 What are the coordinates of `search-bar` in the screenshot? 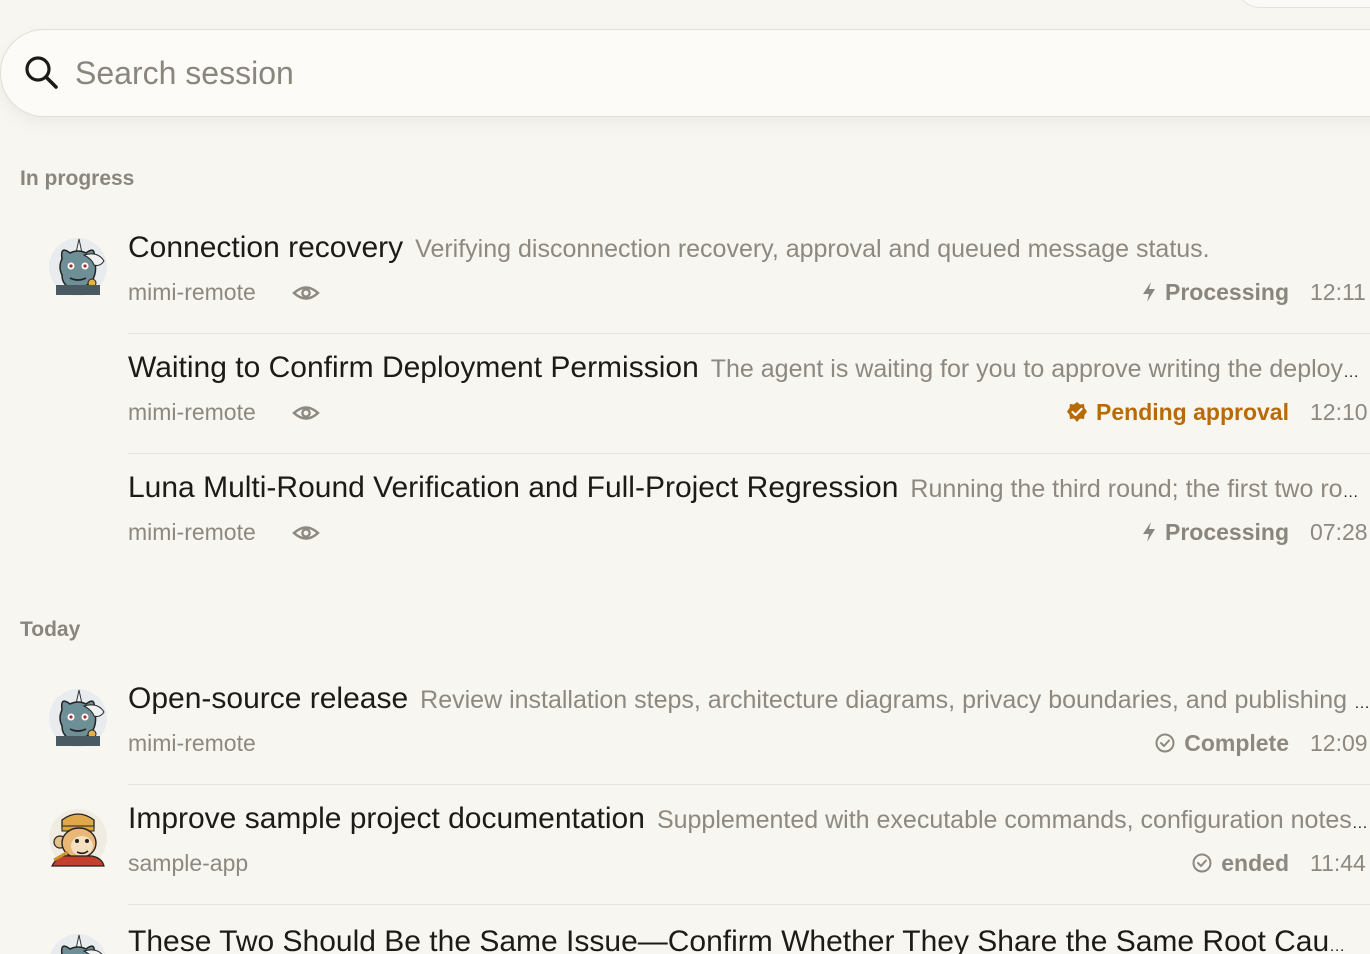 It's located at (685, 73).